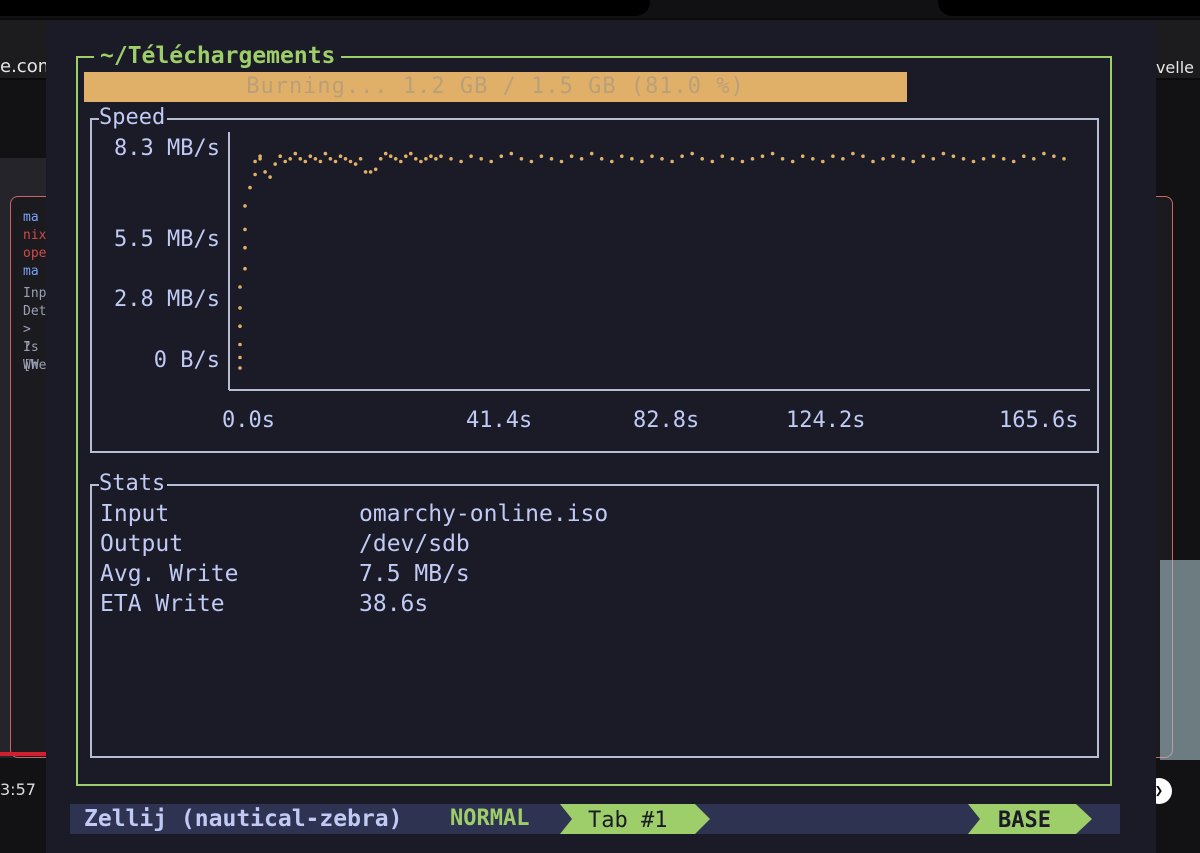 The height and width of the screenshot is (853, 1200). I want to click on stat-key-output: Output, so click(142, 544).